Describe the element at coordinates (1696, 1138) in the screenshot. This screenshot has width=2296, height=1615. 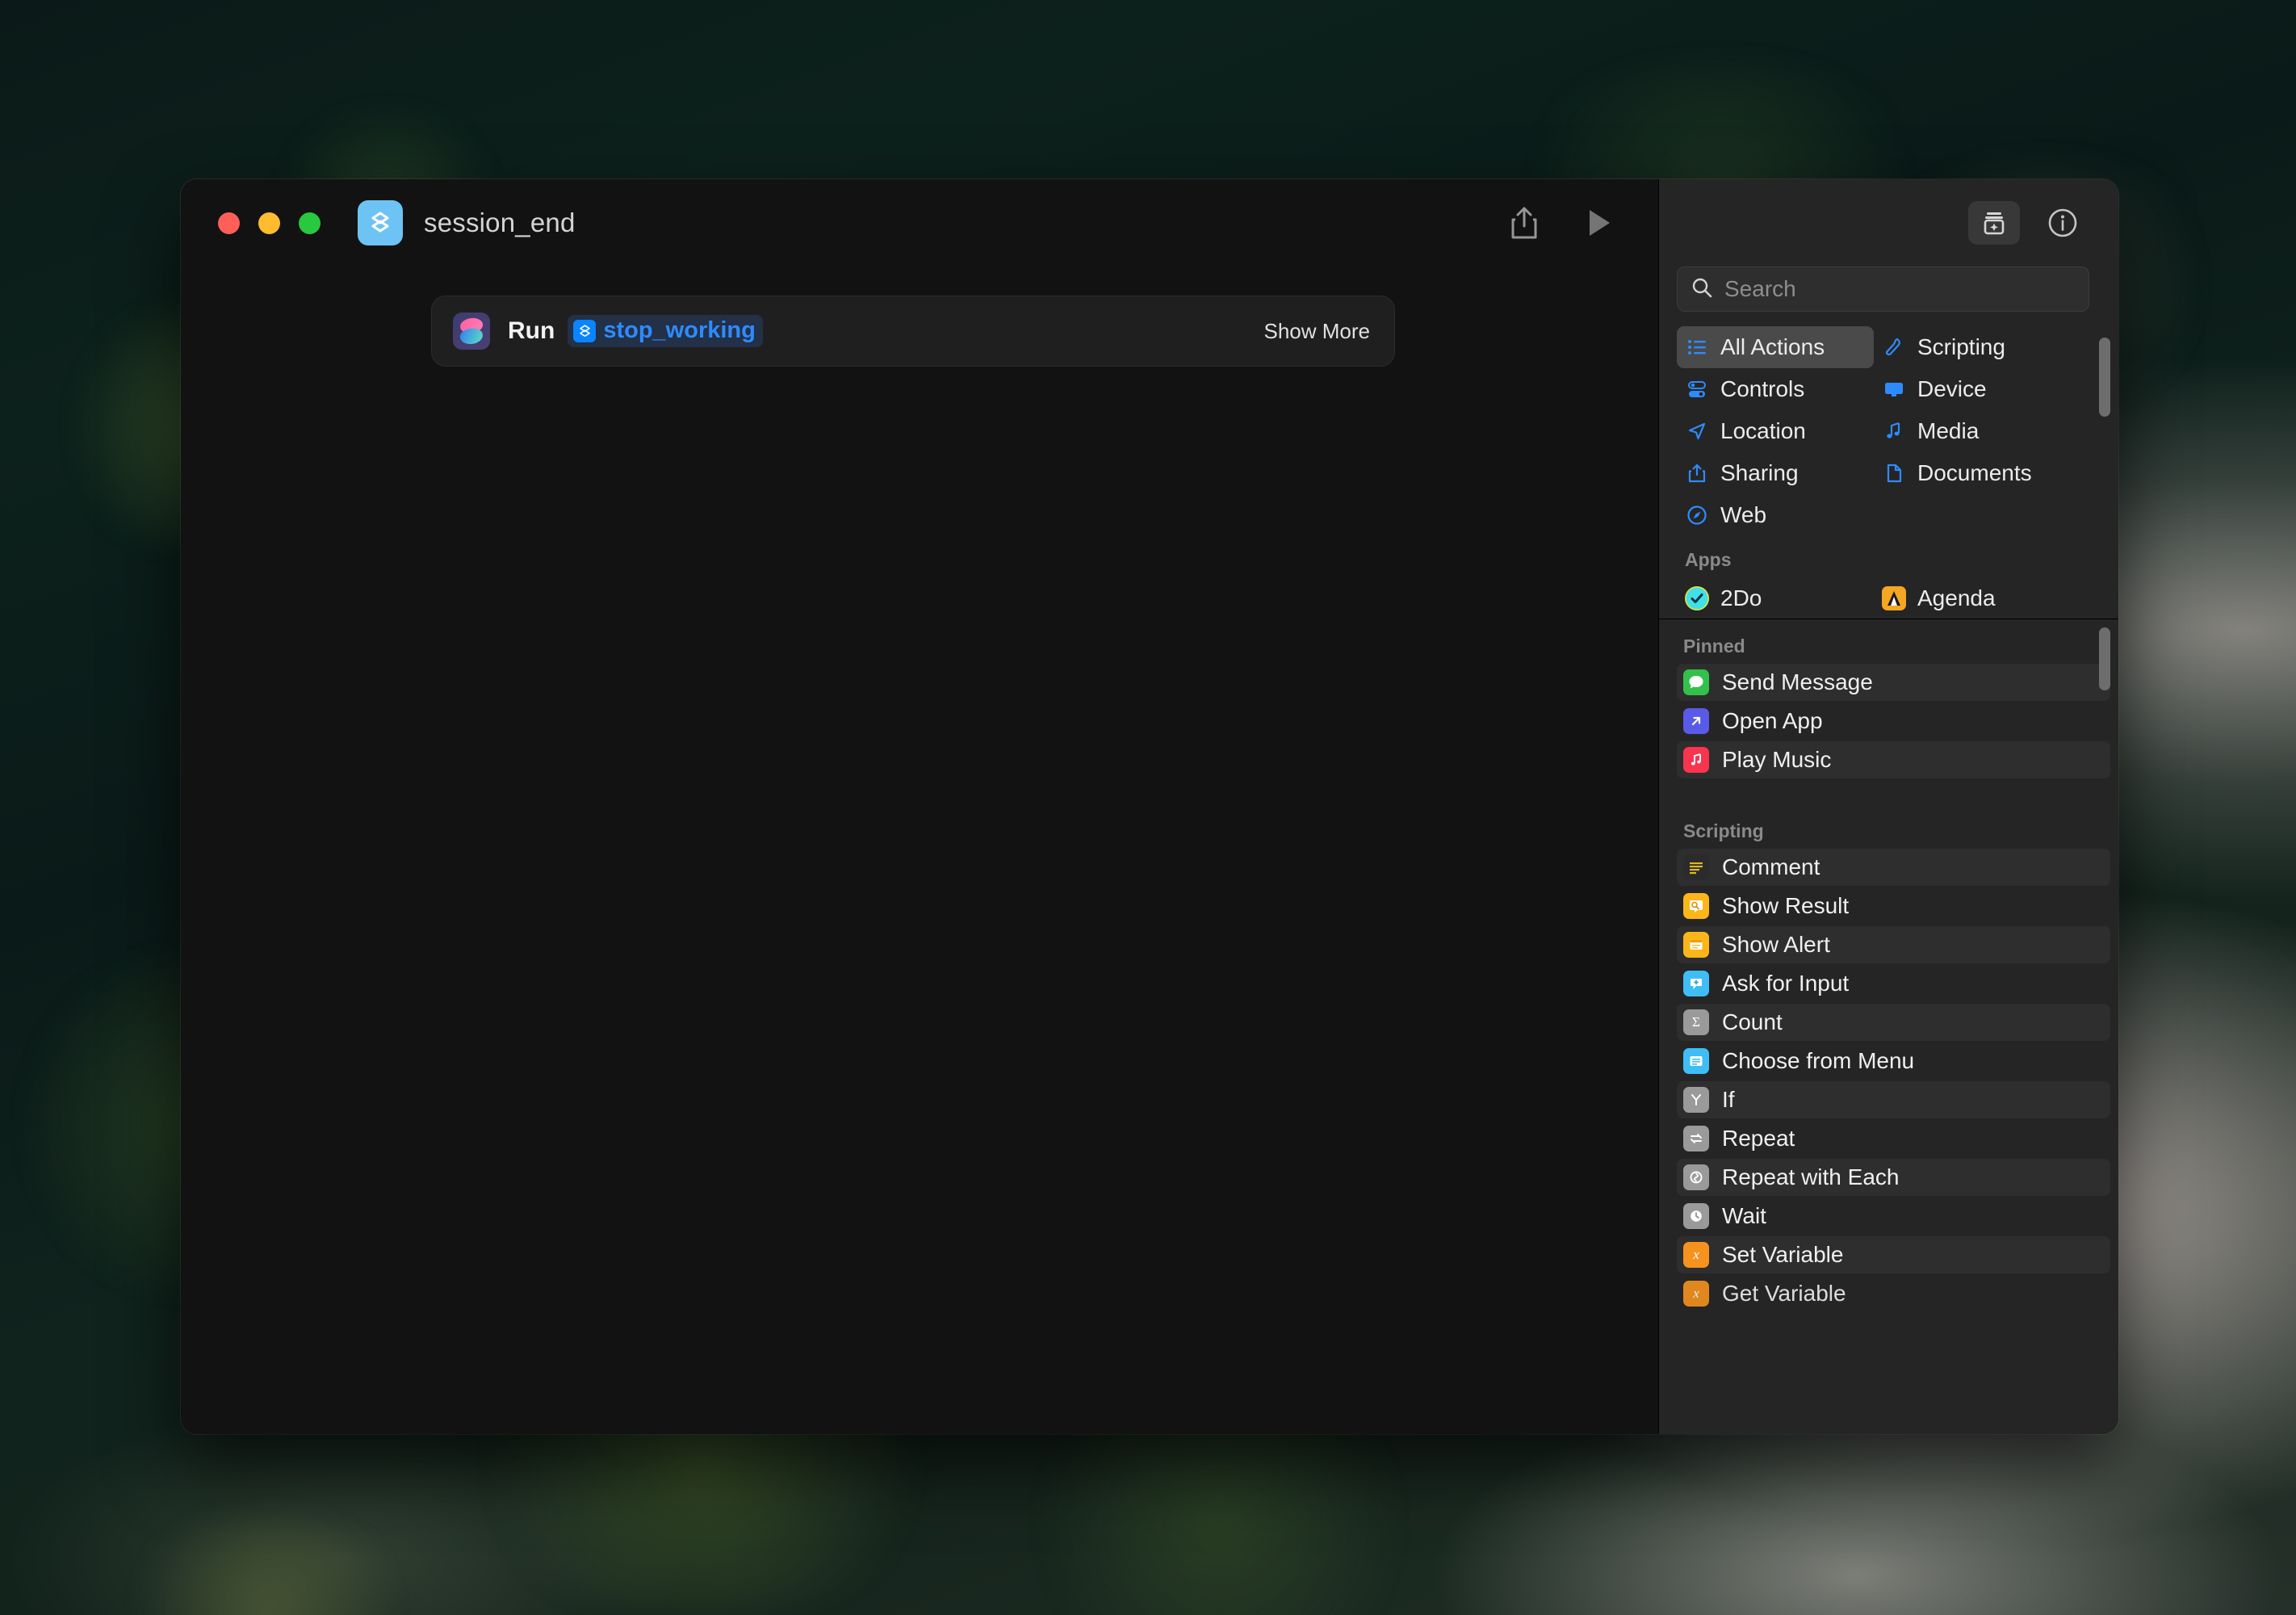
I see `repeat-icon` at that location.